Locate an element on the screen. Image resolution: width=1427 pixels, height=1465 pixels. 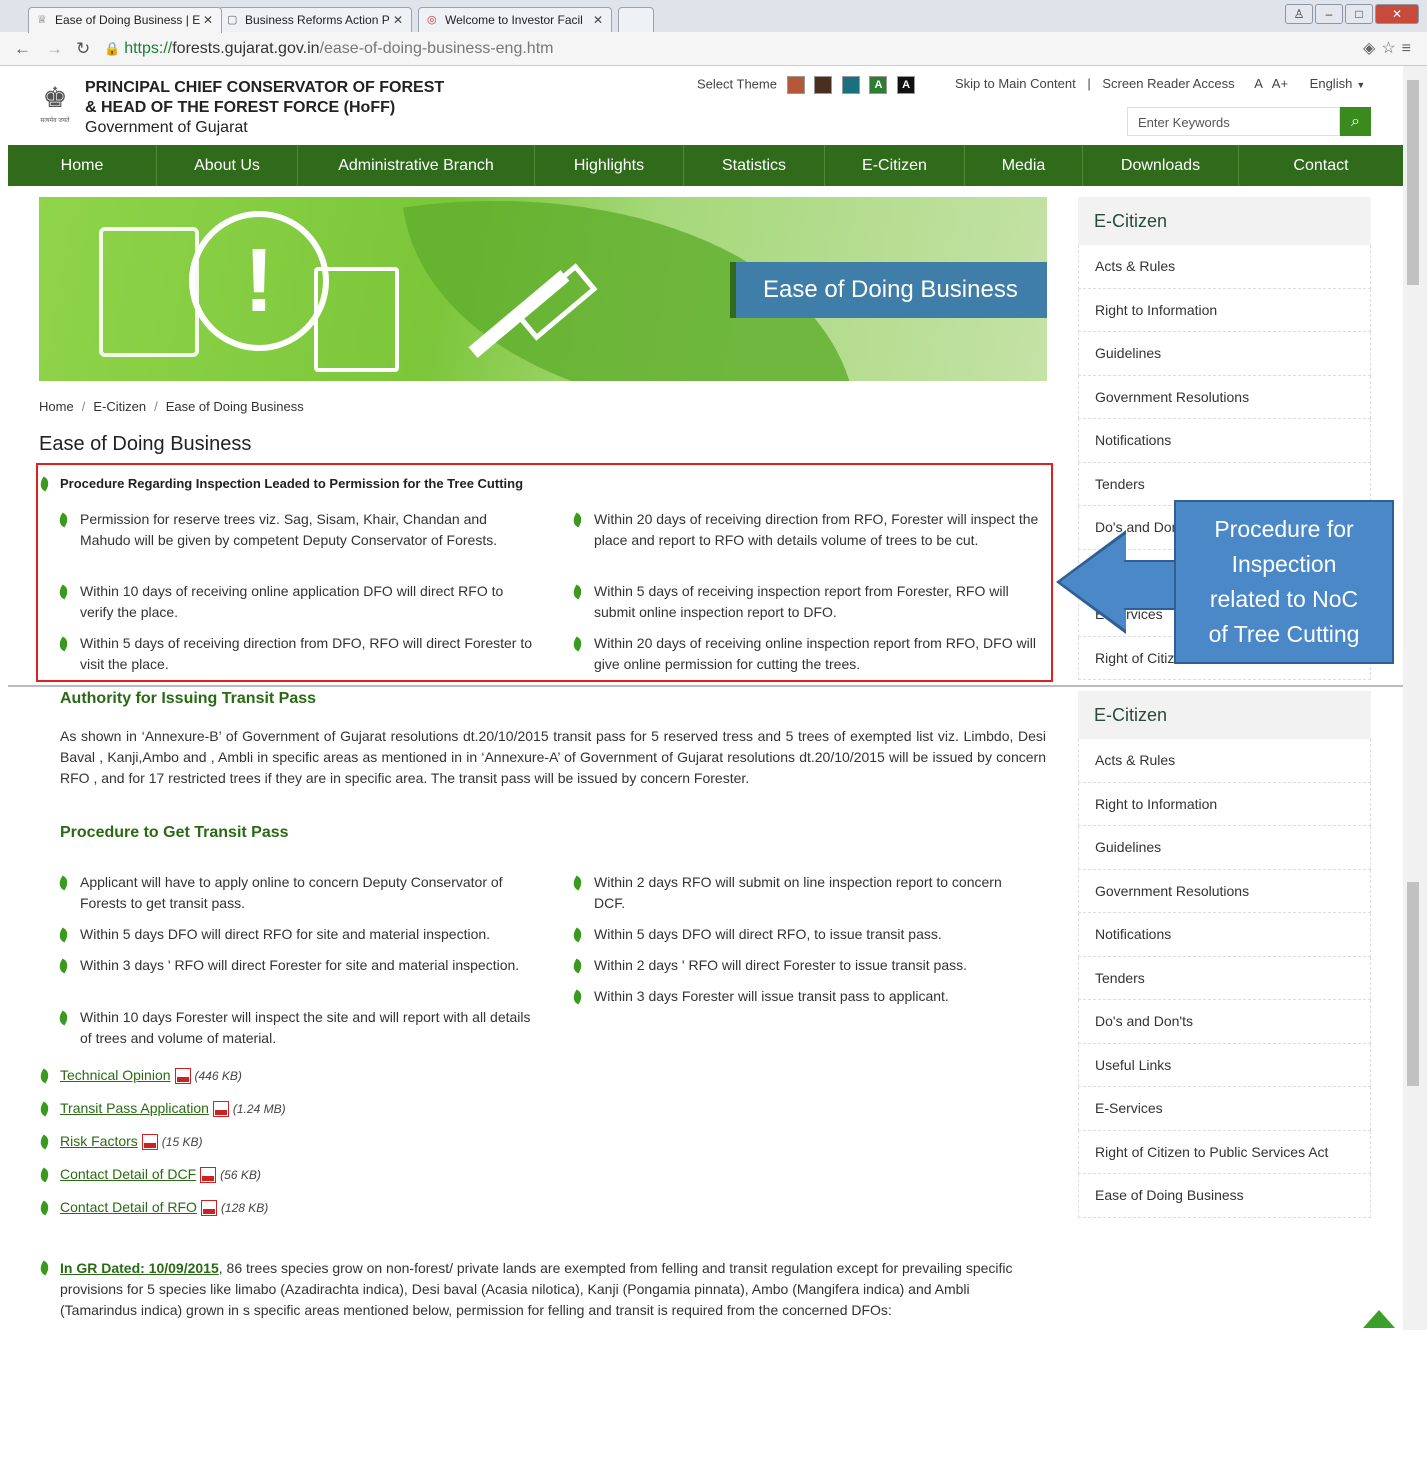
contact-rfo-link: Contact Detail of RFO is located at coordinates (128, 1207).